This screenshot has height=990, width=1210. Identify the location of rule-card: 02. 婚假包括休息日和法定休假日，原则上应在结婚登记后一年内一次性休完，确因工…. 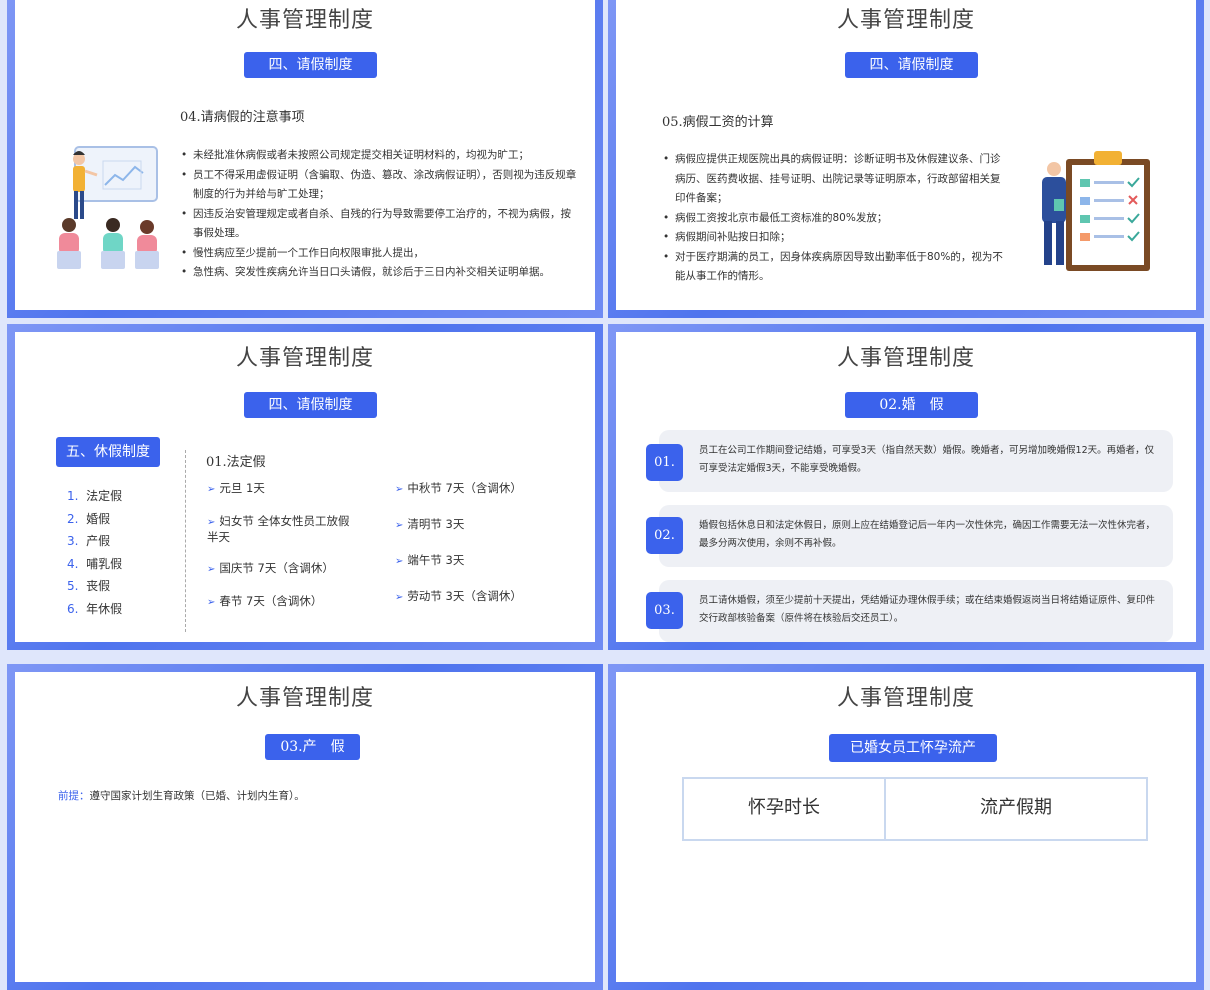
(909, 536).